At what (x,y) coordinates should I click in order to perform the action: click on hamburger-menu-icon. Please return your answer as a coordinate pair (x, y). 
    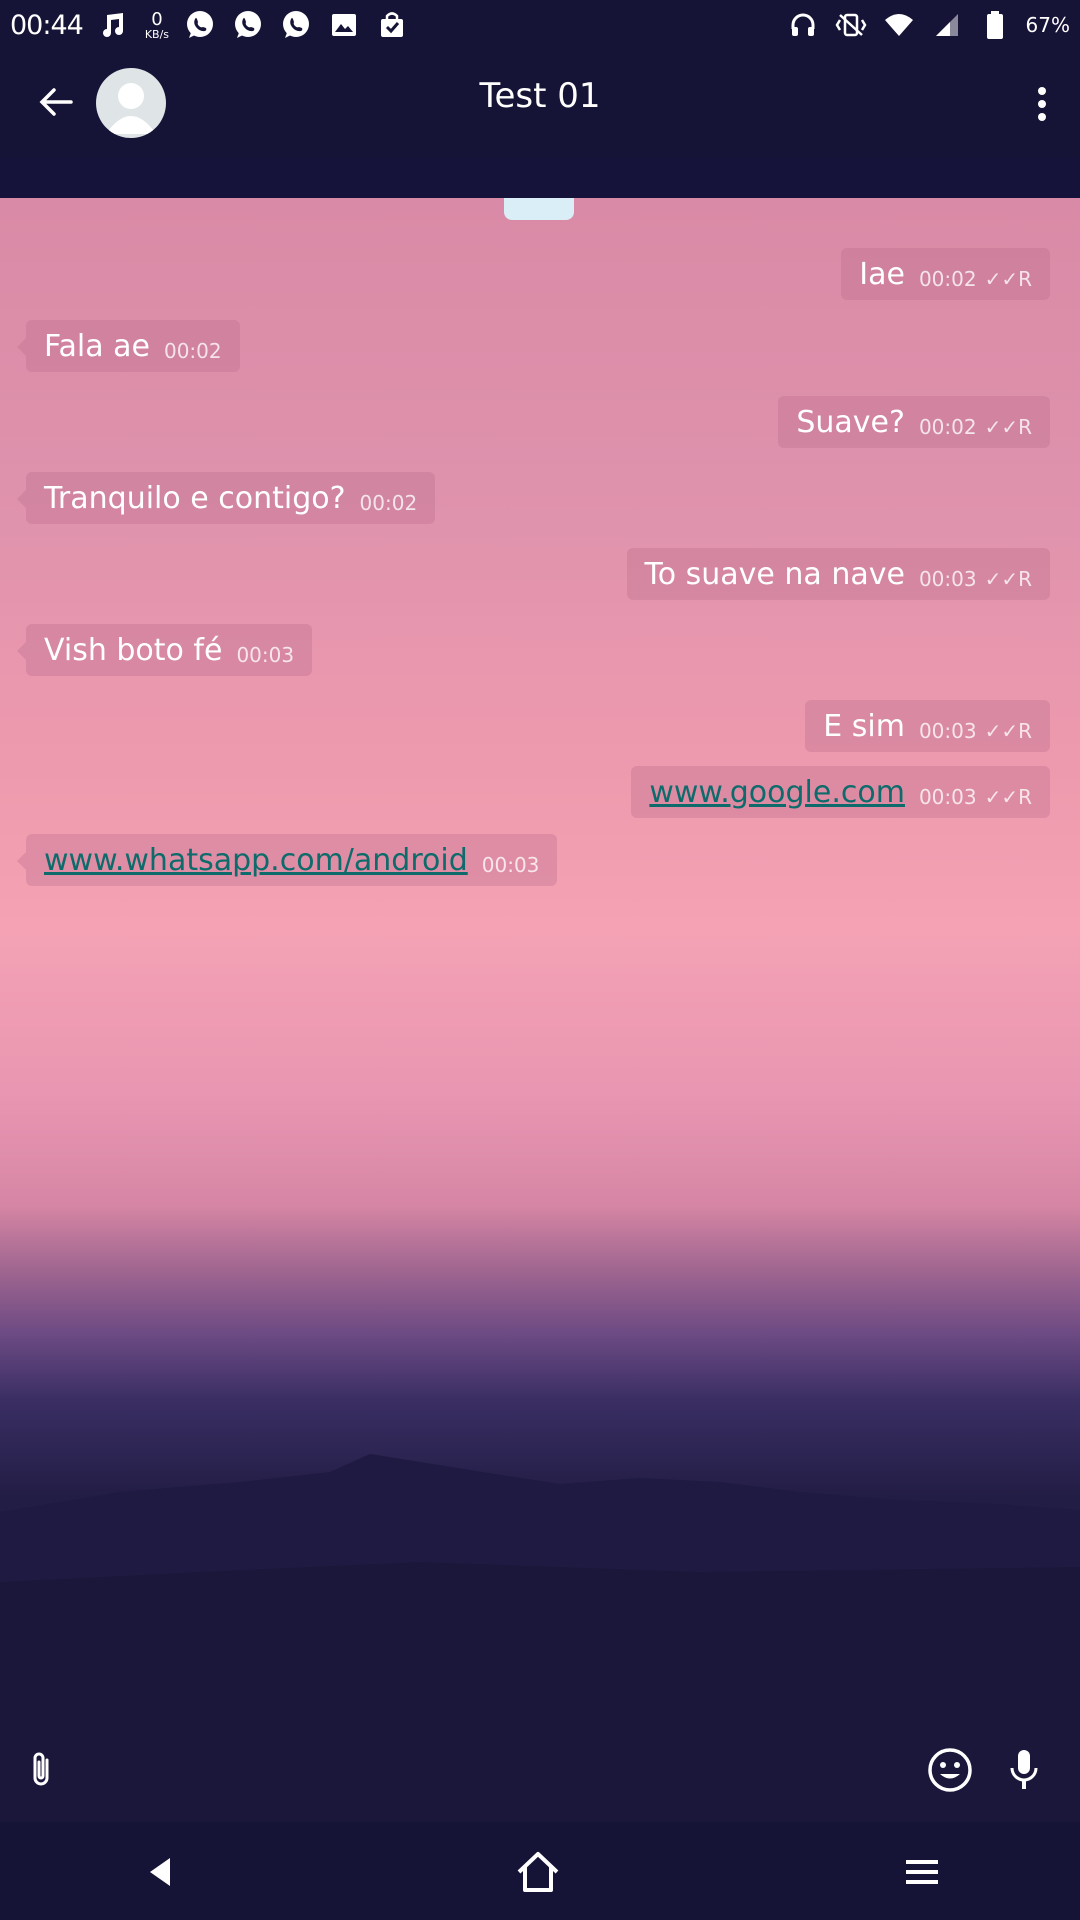
    Looking at the image, I should click on (922, 1872).